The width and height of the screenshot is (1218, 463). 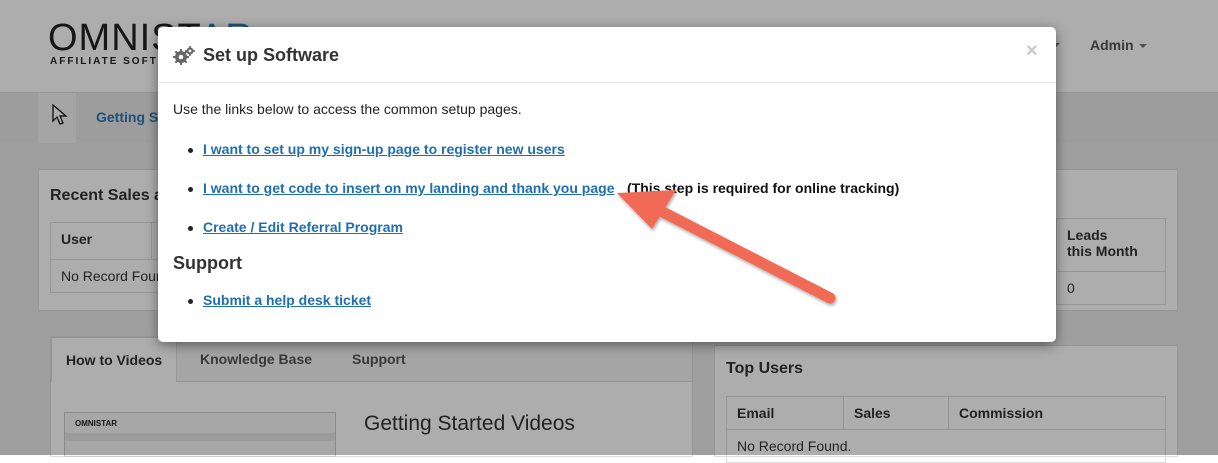 What do you see at coordinates (207, 263) in the screenshot?
I see `support-heading: Support` at bounding box center [207, 263].